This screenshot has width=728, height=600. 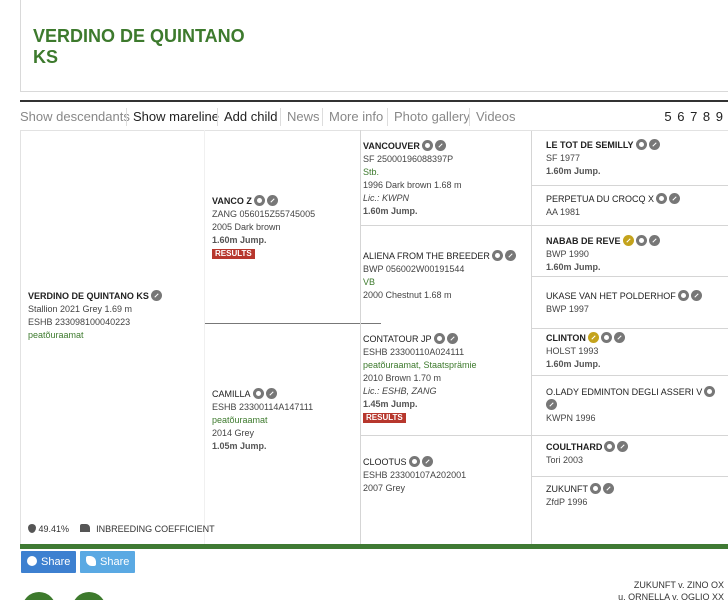 I want to click on horse-name: VANCO Z, so click(x=232, y=201).